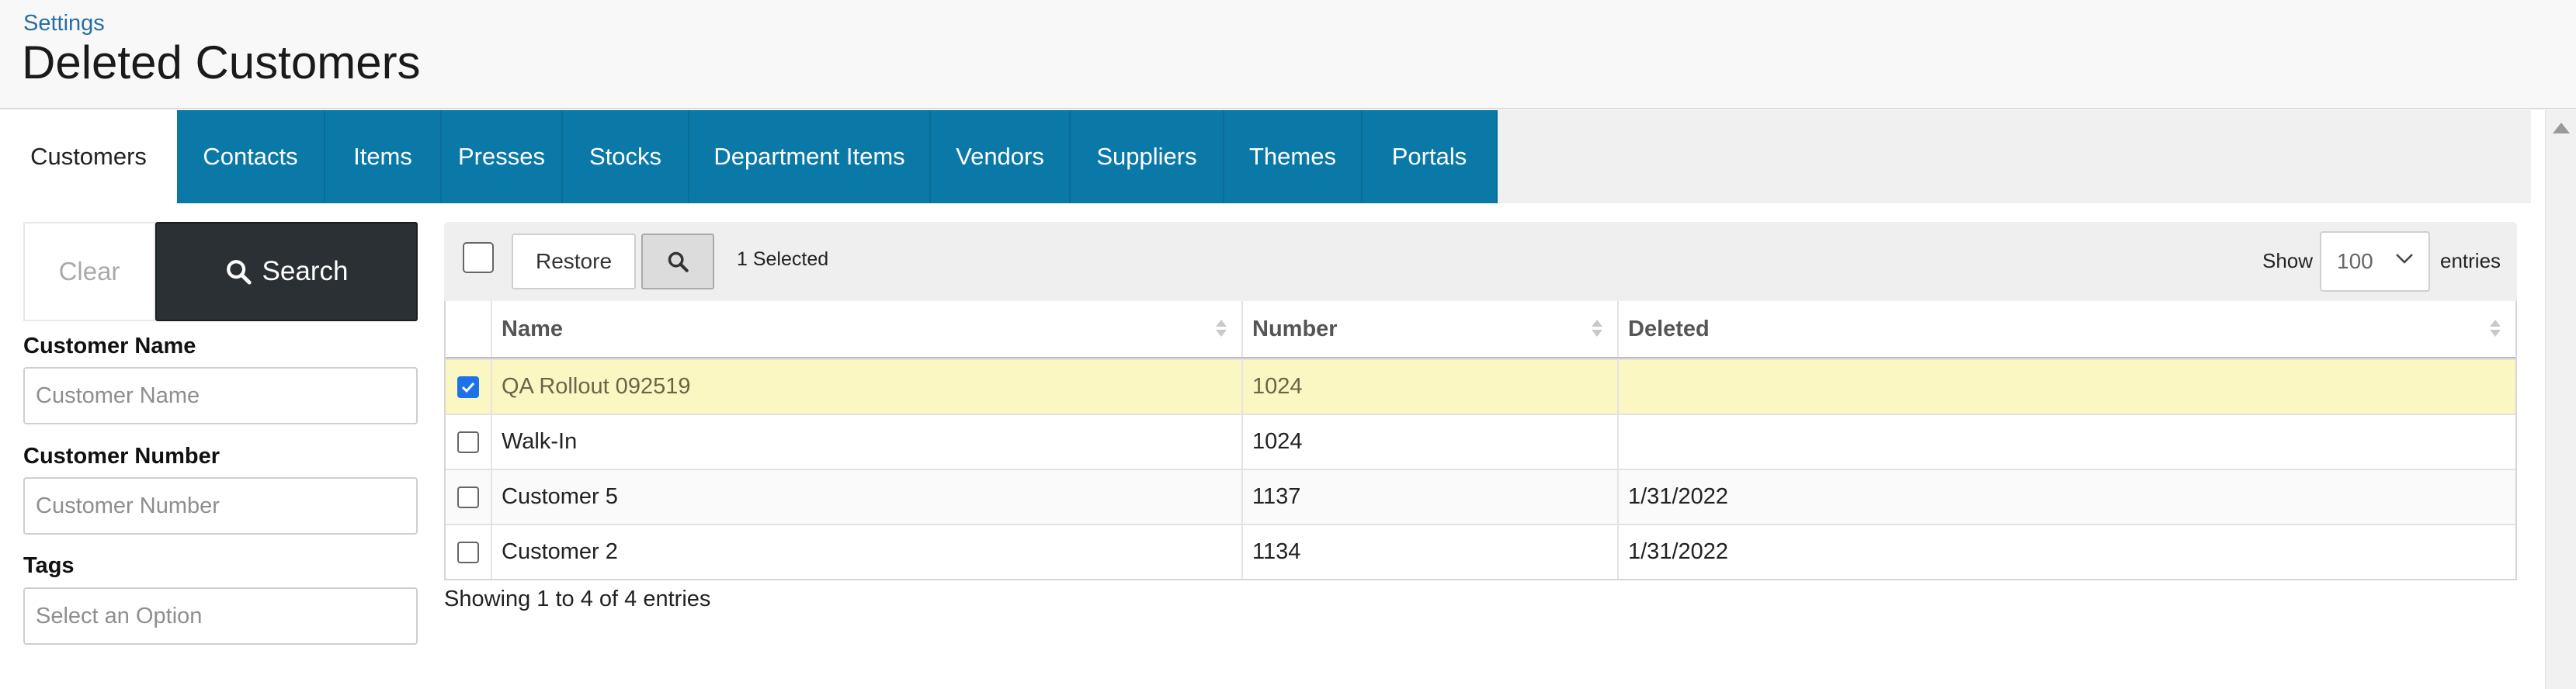 Image resolution: width=2576 pixels, height=689 pixels. I want to click on page-size-value: 100, so click(2355, 261).